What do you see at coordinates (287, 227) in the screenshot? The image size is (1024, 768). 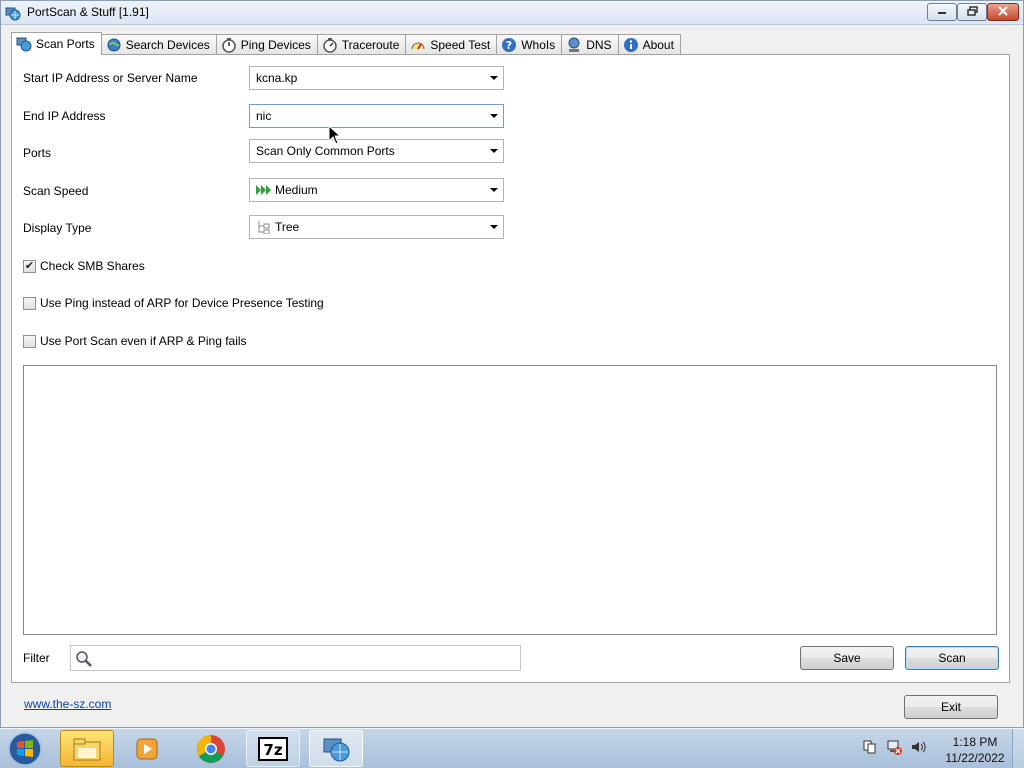 I see `display-type-value: Tree` at bounding box center [287, 227].